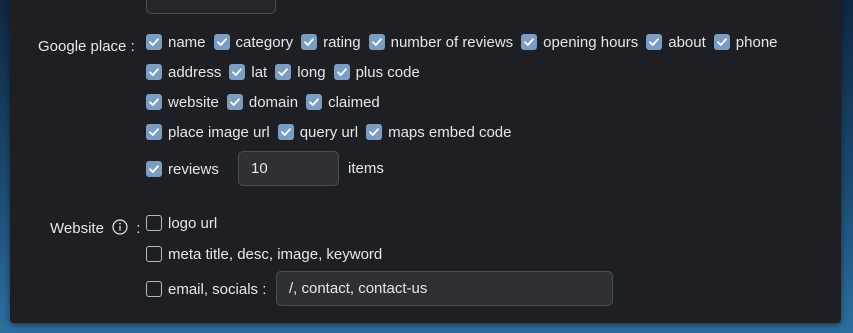  What do you see at coordinates (366, 168) in the screenshot?
I see `reviews-unit-label: items` at bounding box center [366, 168].